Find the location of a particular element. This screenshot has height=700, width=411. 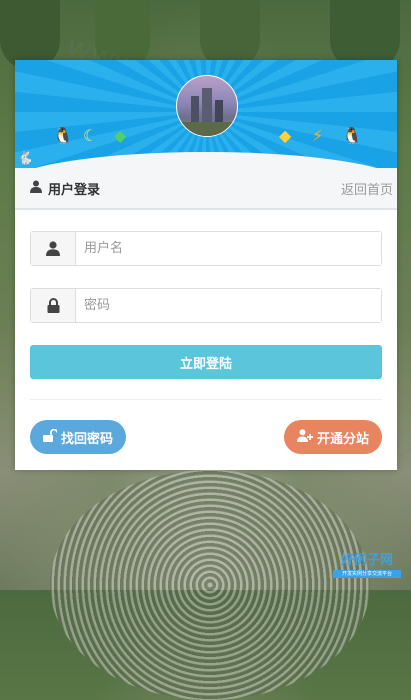

password-input is located at coordinates (228, 305).